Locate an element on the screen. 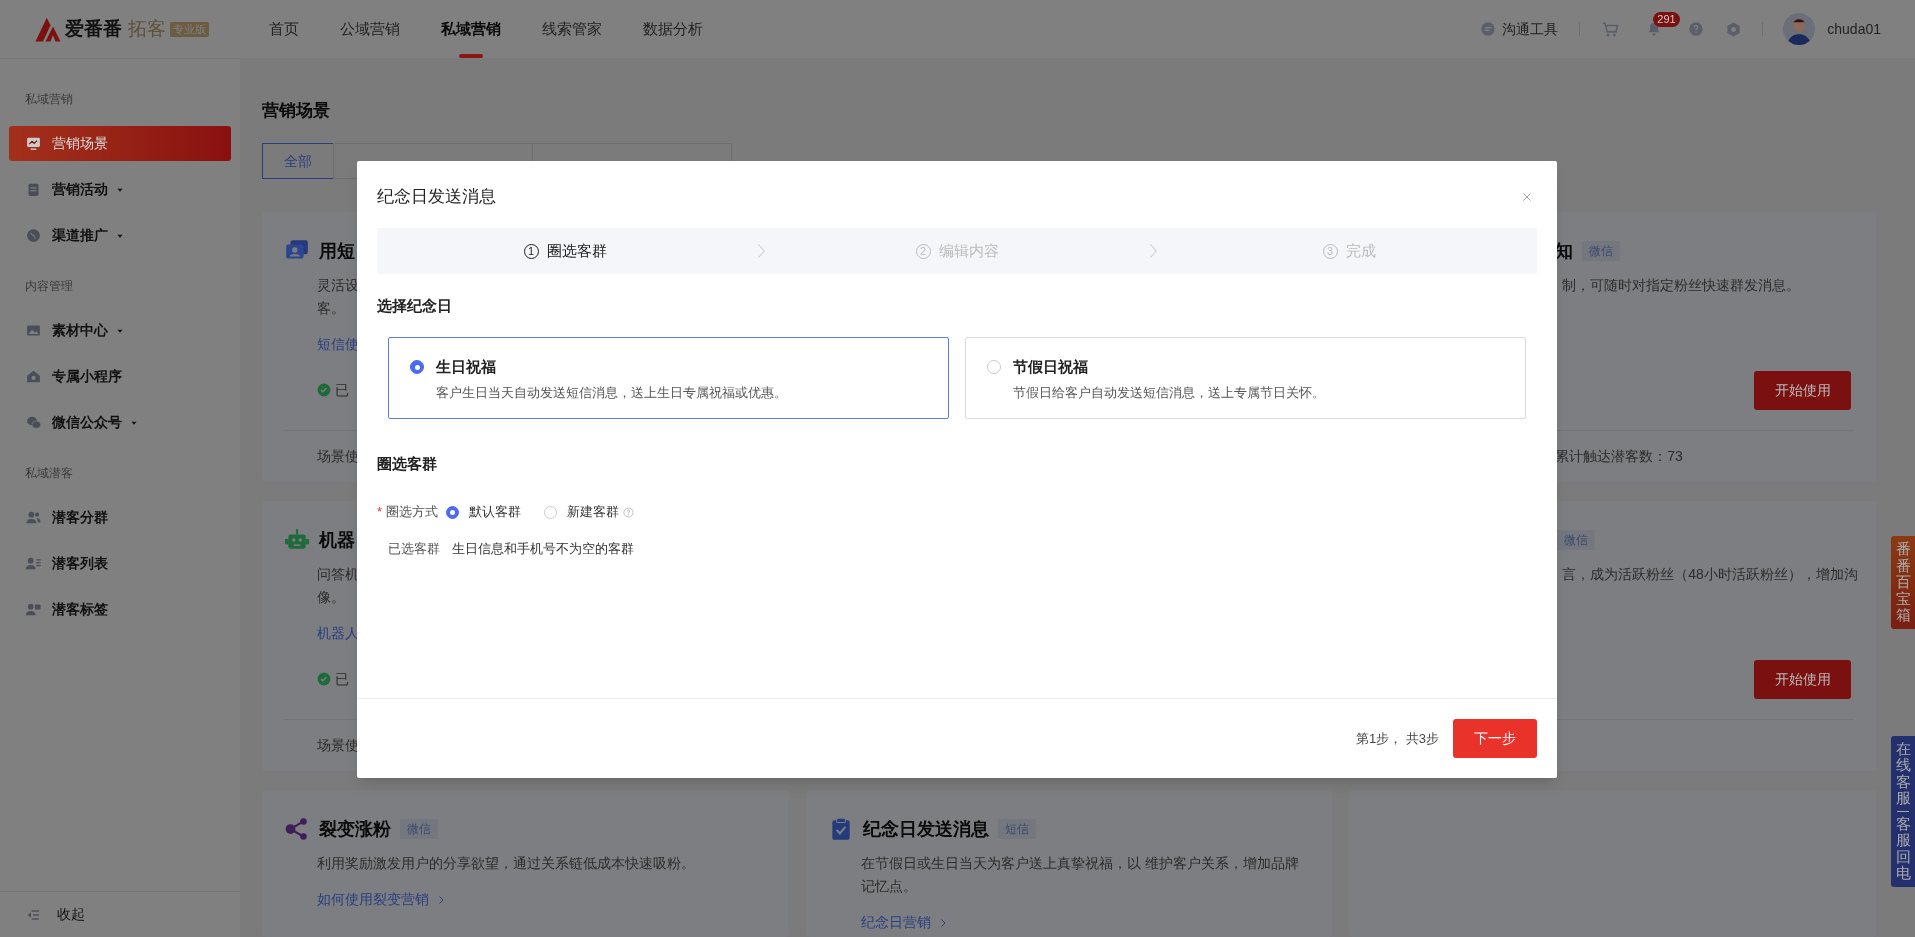 This screenshot has width=1915, height=937. chat-bubbles-icon is located at coordinates (33, 422).